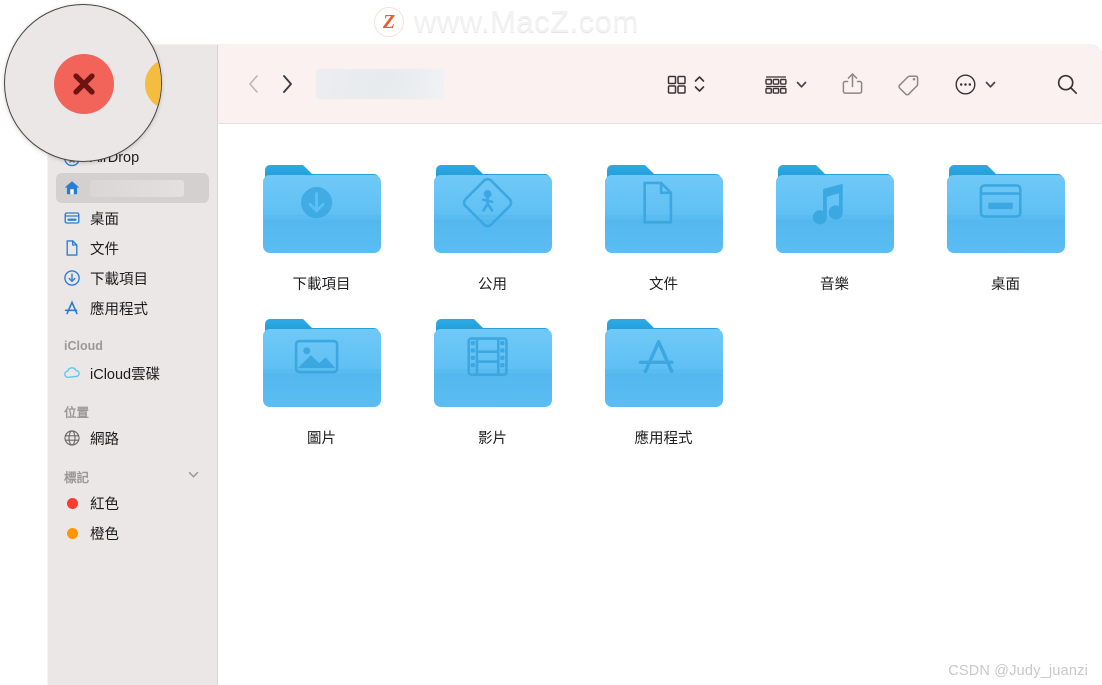 The width and height of the screenshot is (1102, 685). I want to click on sidebar-item-應用程式: 應用程式, so click(132, 308).